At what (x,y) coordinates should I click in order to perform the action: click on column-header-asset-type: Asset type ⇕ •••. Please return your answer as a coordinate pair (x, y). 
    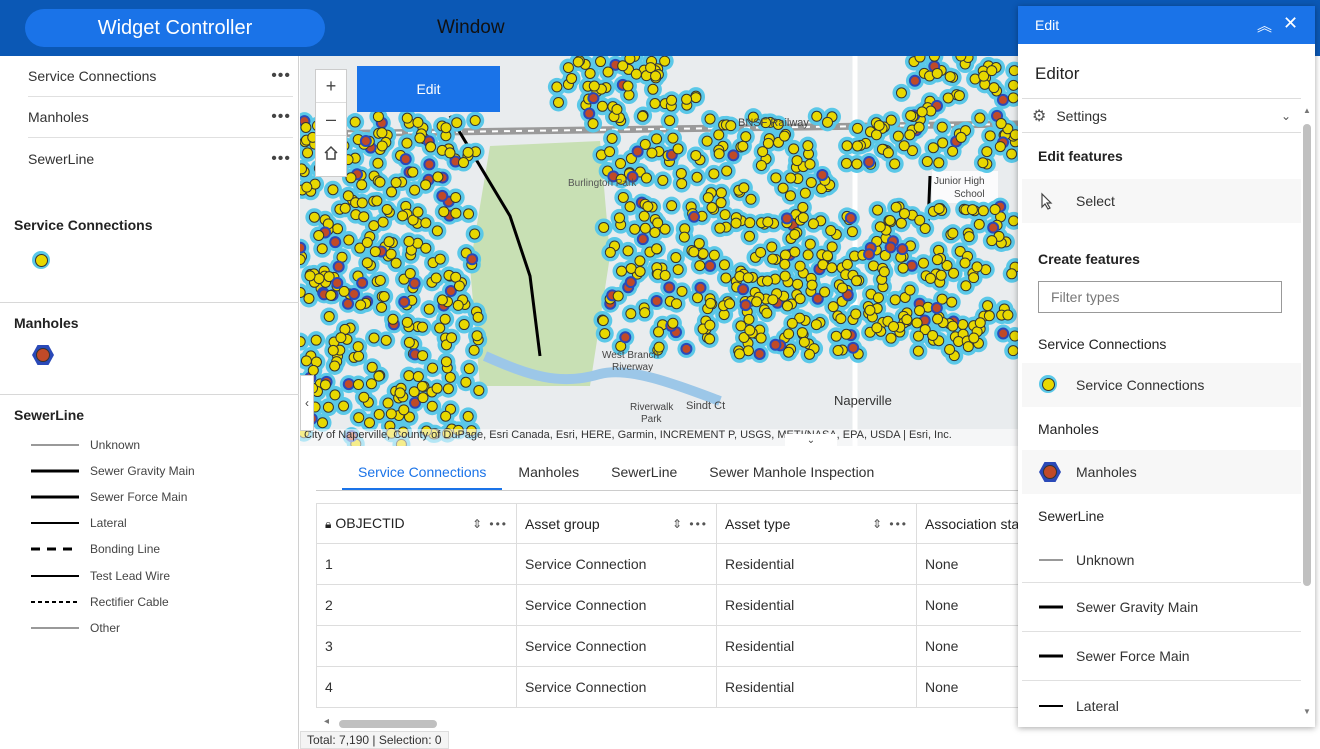
    Looking at the image, I should click on (816, 523).